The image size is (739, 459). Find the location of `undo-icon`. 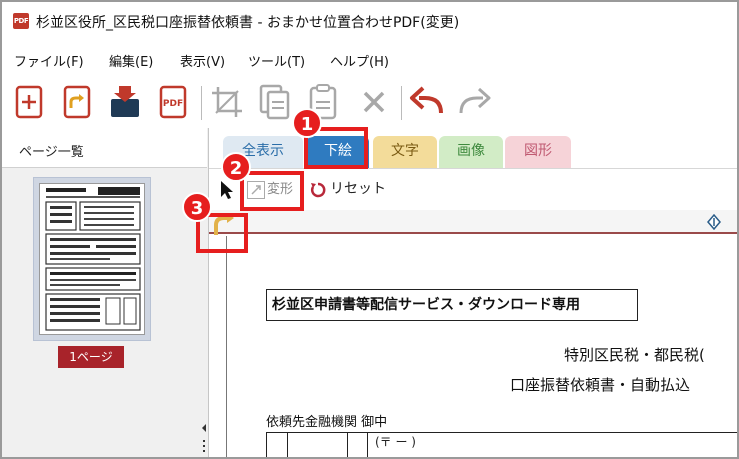

undo-icon is located at coordinates (427, 102).